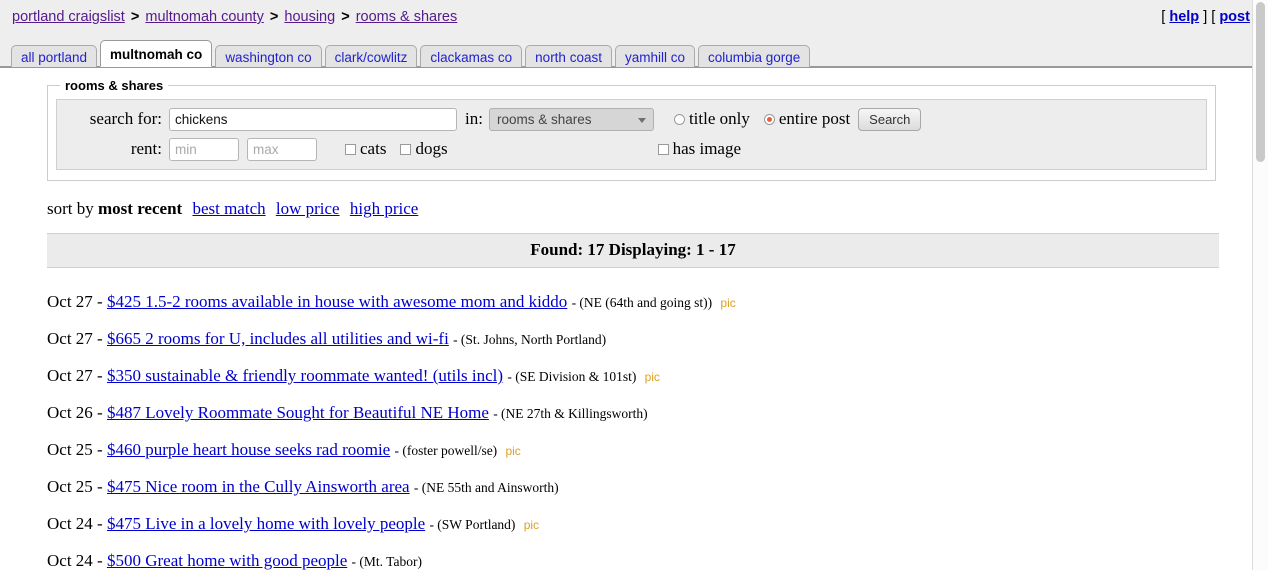 The width and height of the screenshot is (1268, 580). Describe the element at coordinates (474, 118) in the screenshot. I see `in-label: in:` at that location.